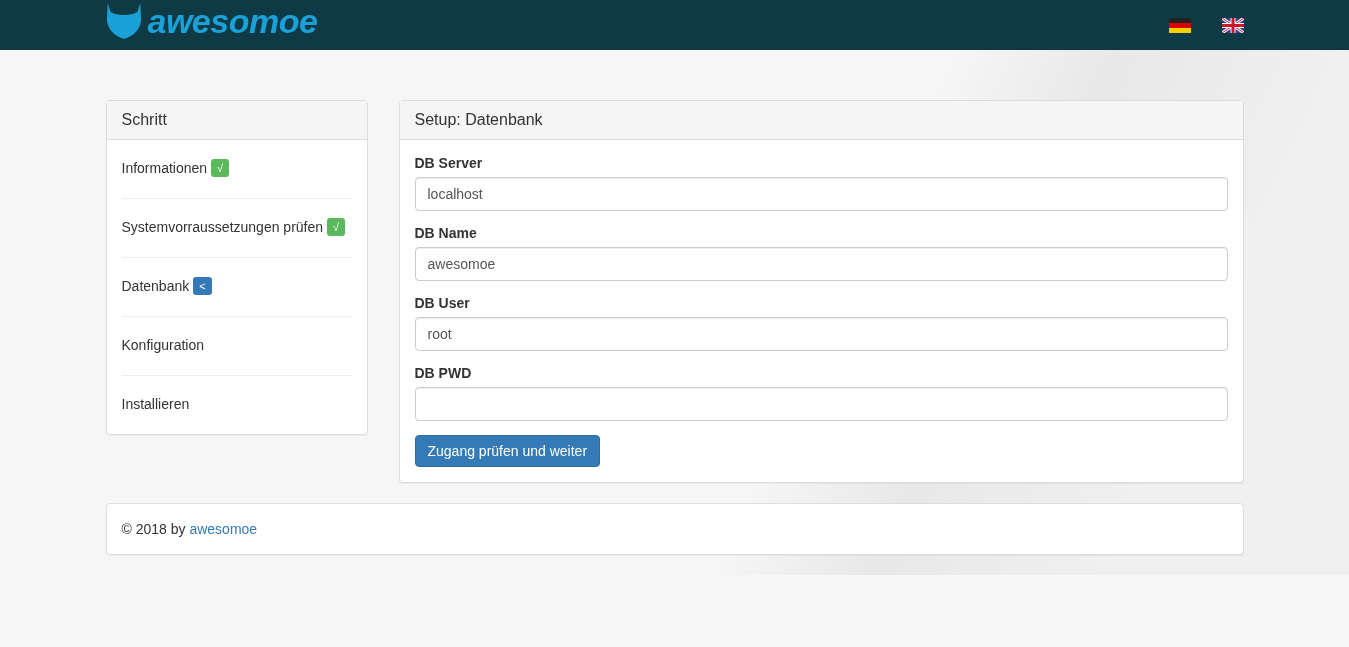 The image size is (1349, 647). I want to click on field-label: DB Server, so click(449, 163).